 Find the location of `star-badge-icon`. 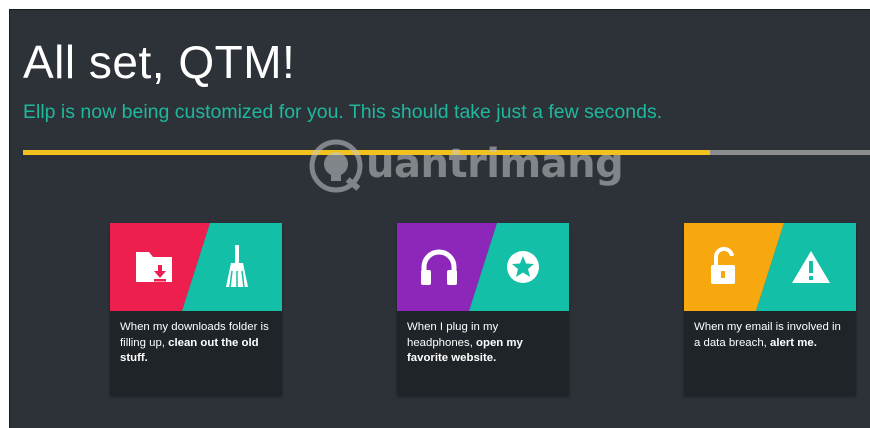

star-badge-icon is located at coordinates (523, 267).